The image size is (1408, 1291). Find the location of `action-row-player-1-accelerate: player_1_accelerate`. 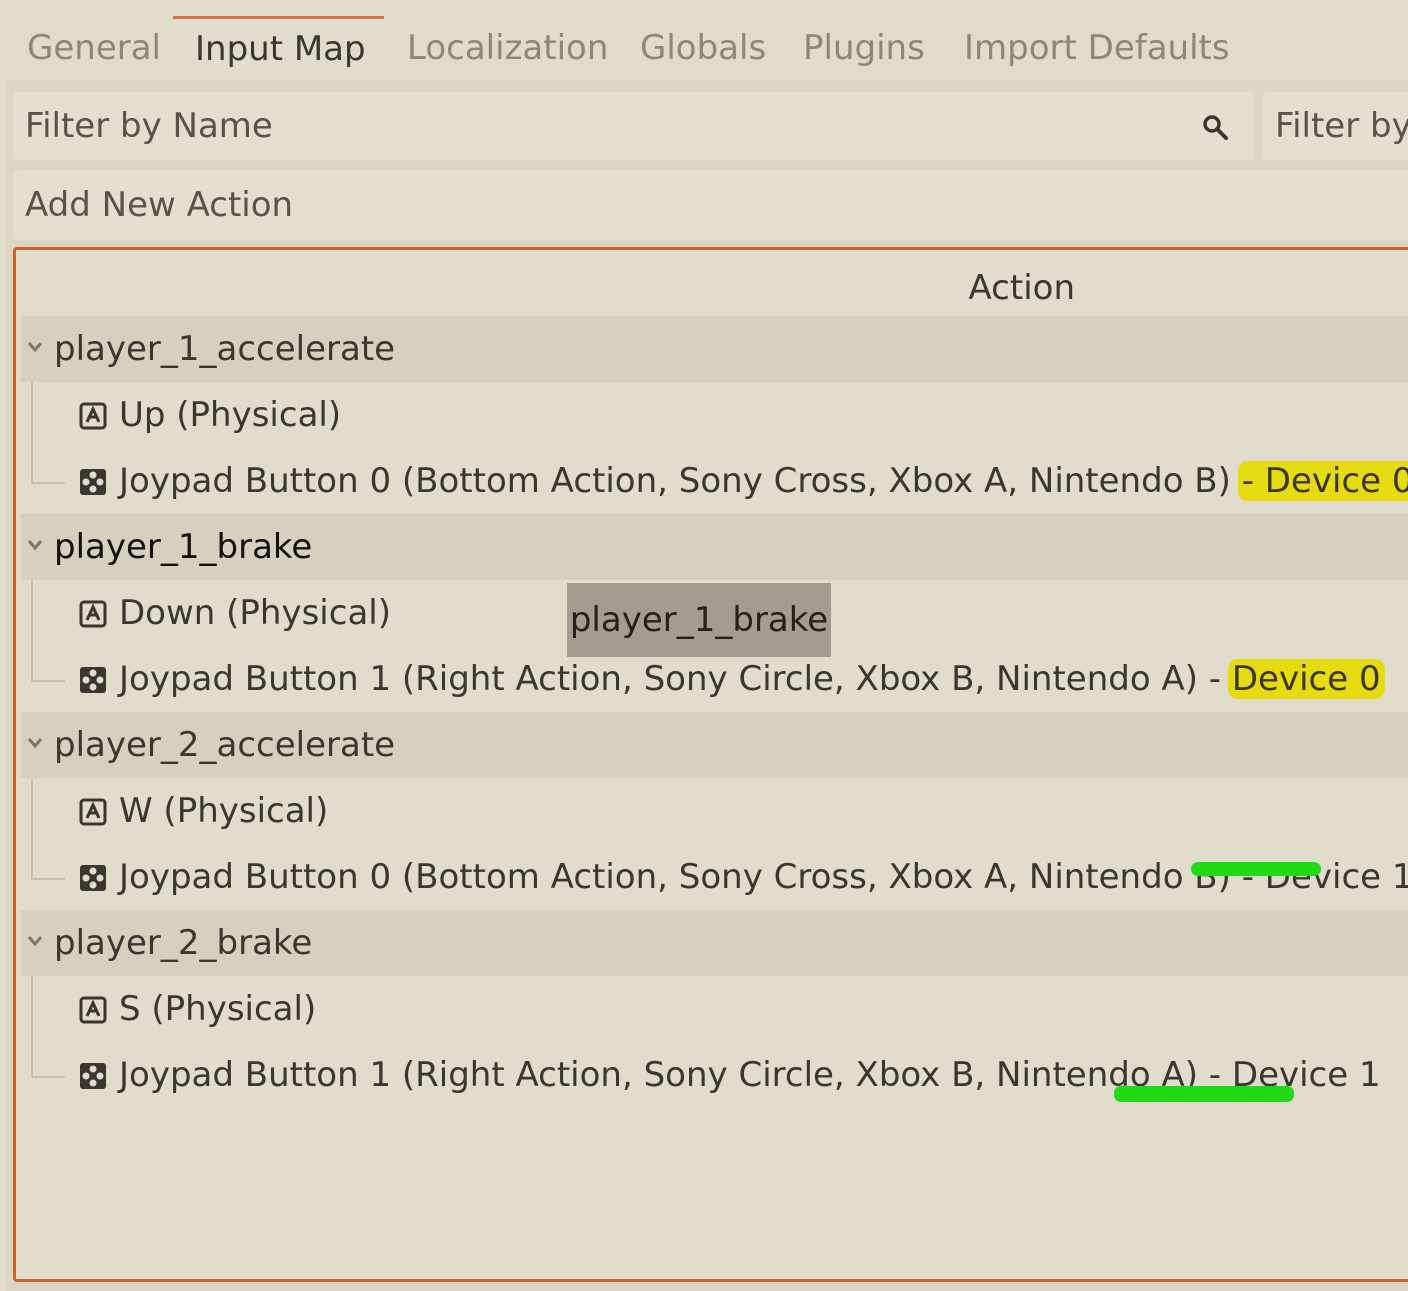

action-row-player-1-accelerate: player_1_accelerate is located at coordinates (714, 349).